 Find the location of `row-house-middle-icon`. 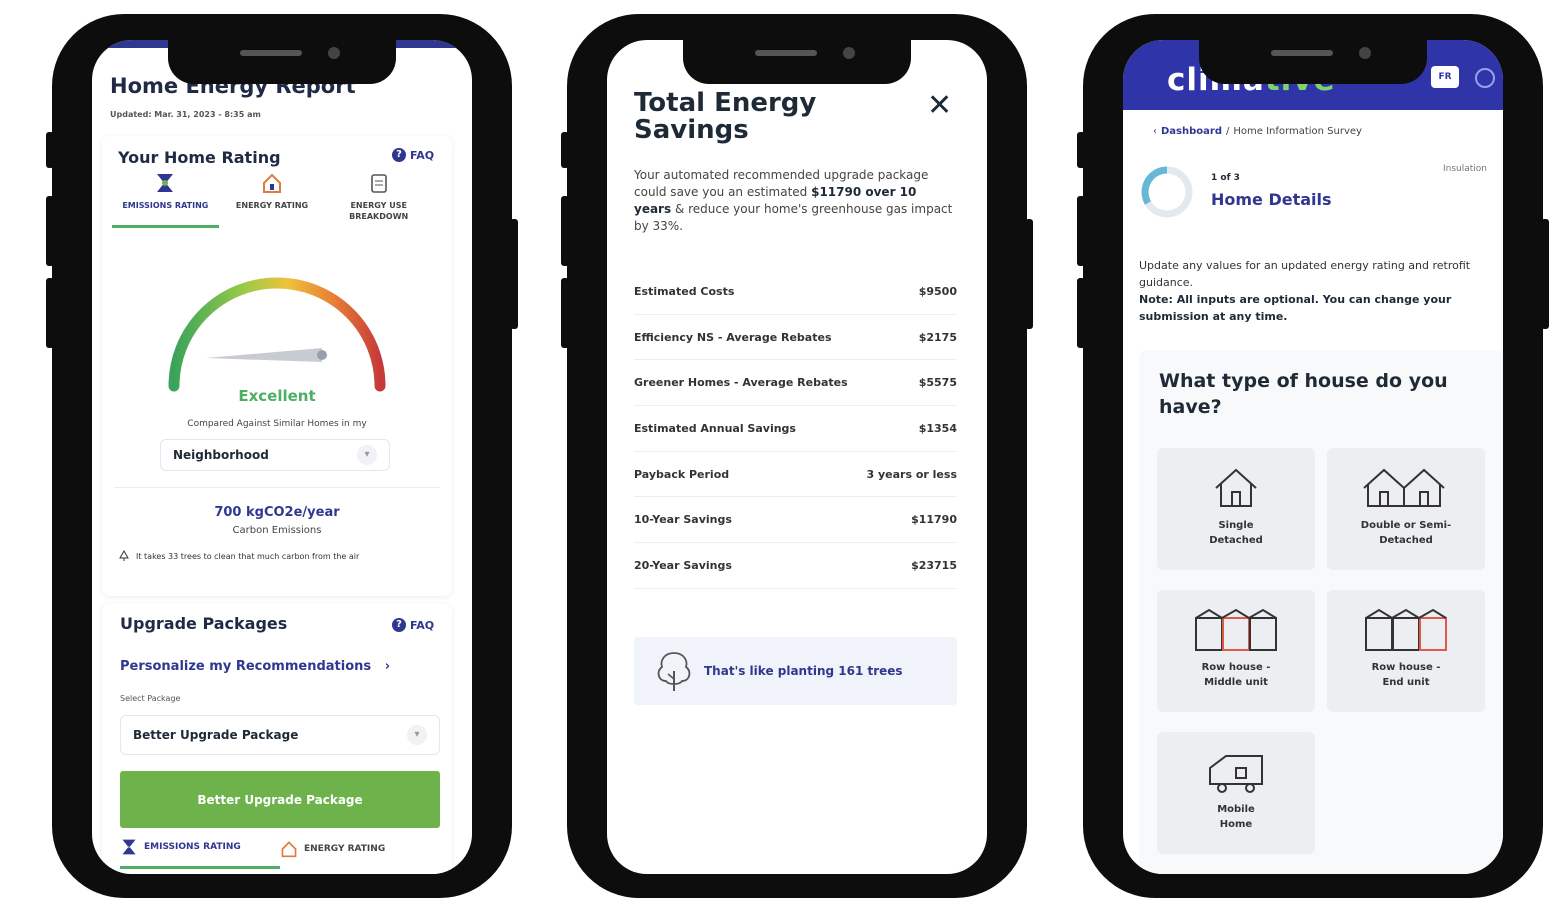

row-house-middle-icon is located at coordinates (1236, 629).